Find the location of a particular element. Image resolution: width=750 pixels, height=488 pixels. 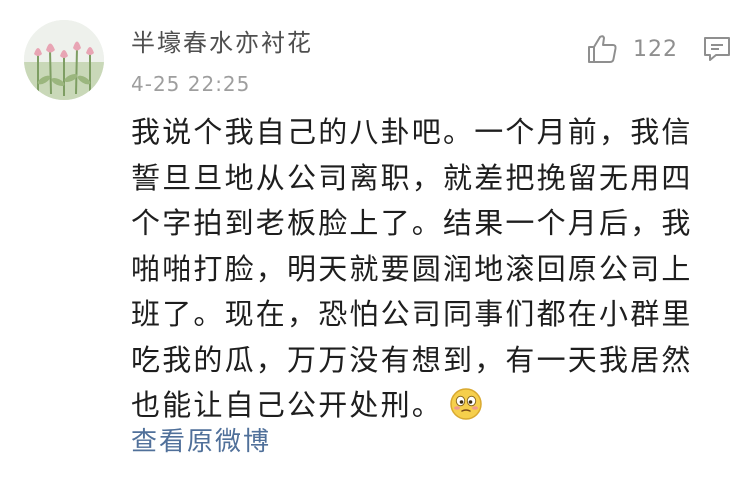

tulip-field-avatar-icon is located at coordinates (64, 60).